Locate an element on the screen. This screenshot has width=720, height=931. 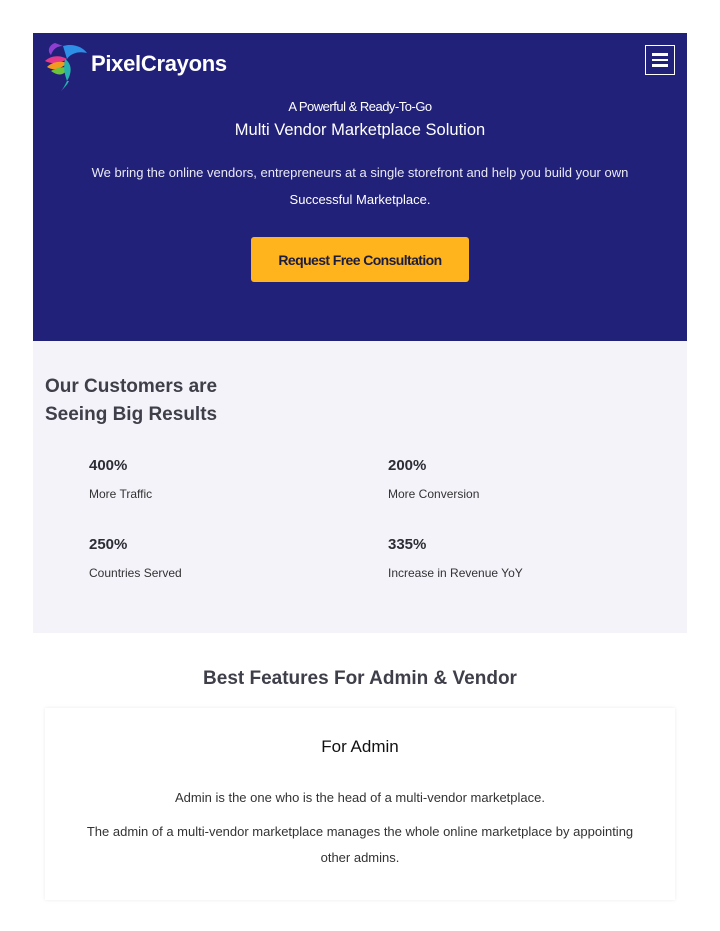
stat-revenue: 335% Increase in Revenue YoY is located at coordinates (455, 558).